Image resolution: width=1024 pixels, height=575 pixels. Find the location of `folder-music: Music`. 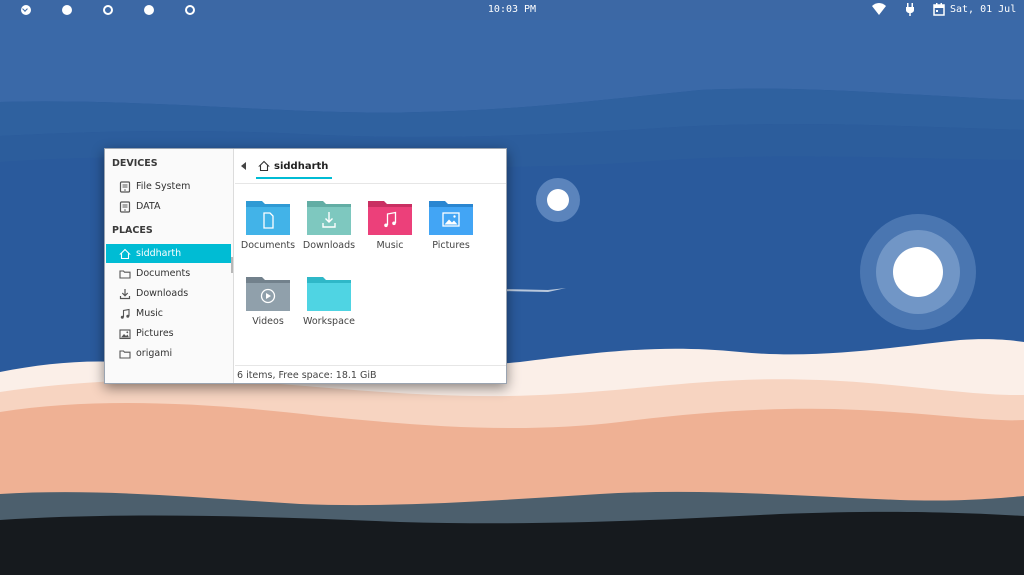

folder-music: Music is located at coordinates (390, 224).